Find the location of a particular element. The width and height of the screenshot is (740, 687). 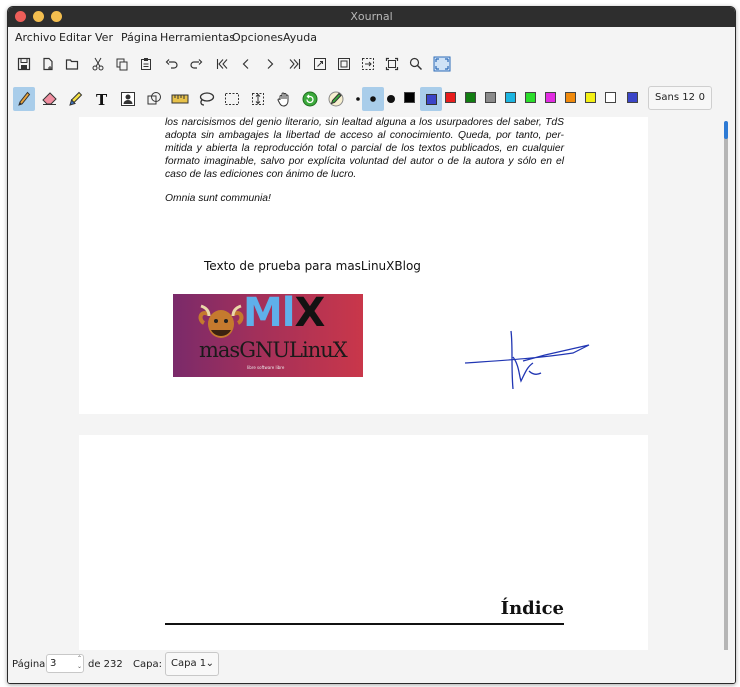

color-lightgreen-swatch is located at coordinates (530, 97).